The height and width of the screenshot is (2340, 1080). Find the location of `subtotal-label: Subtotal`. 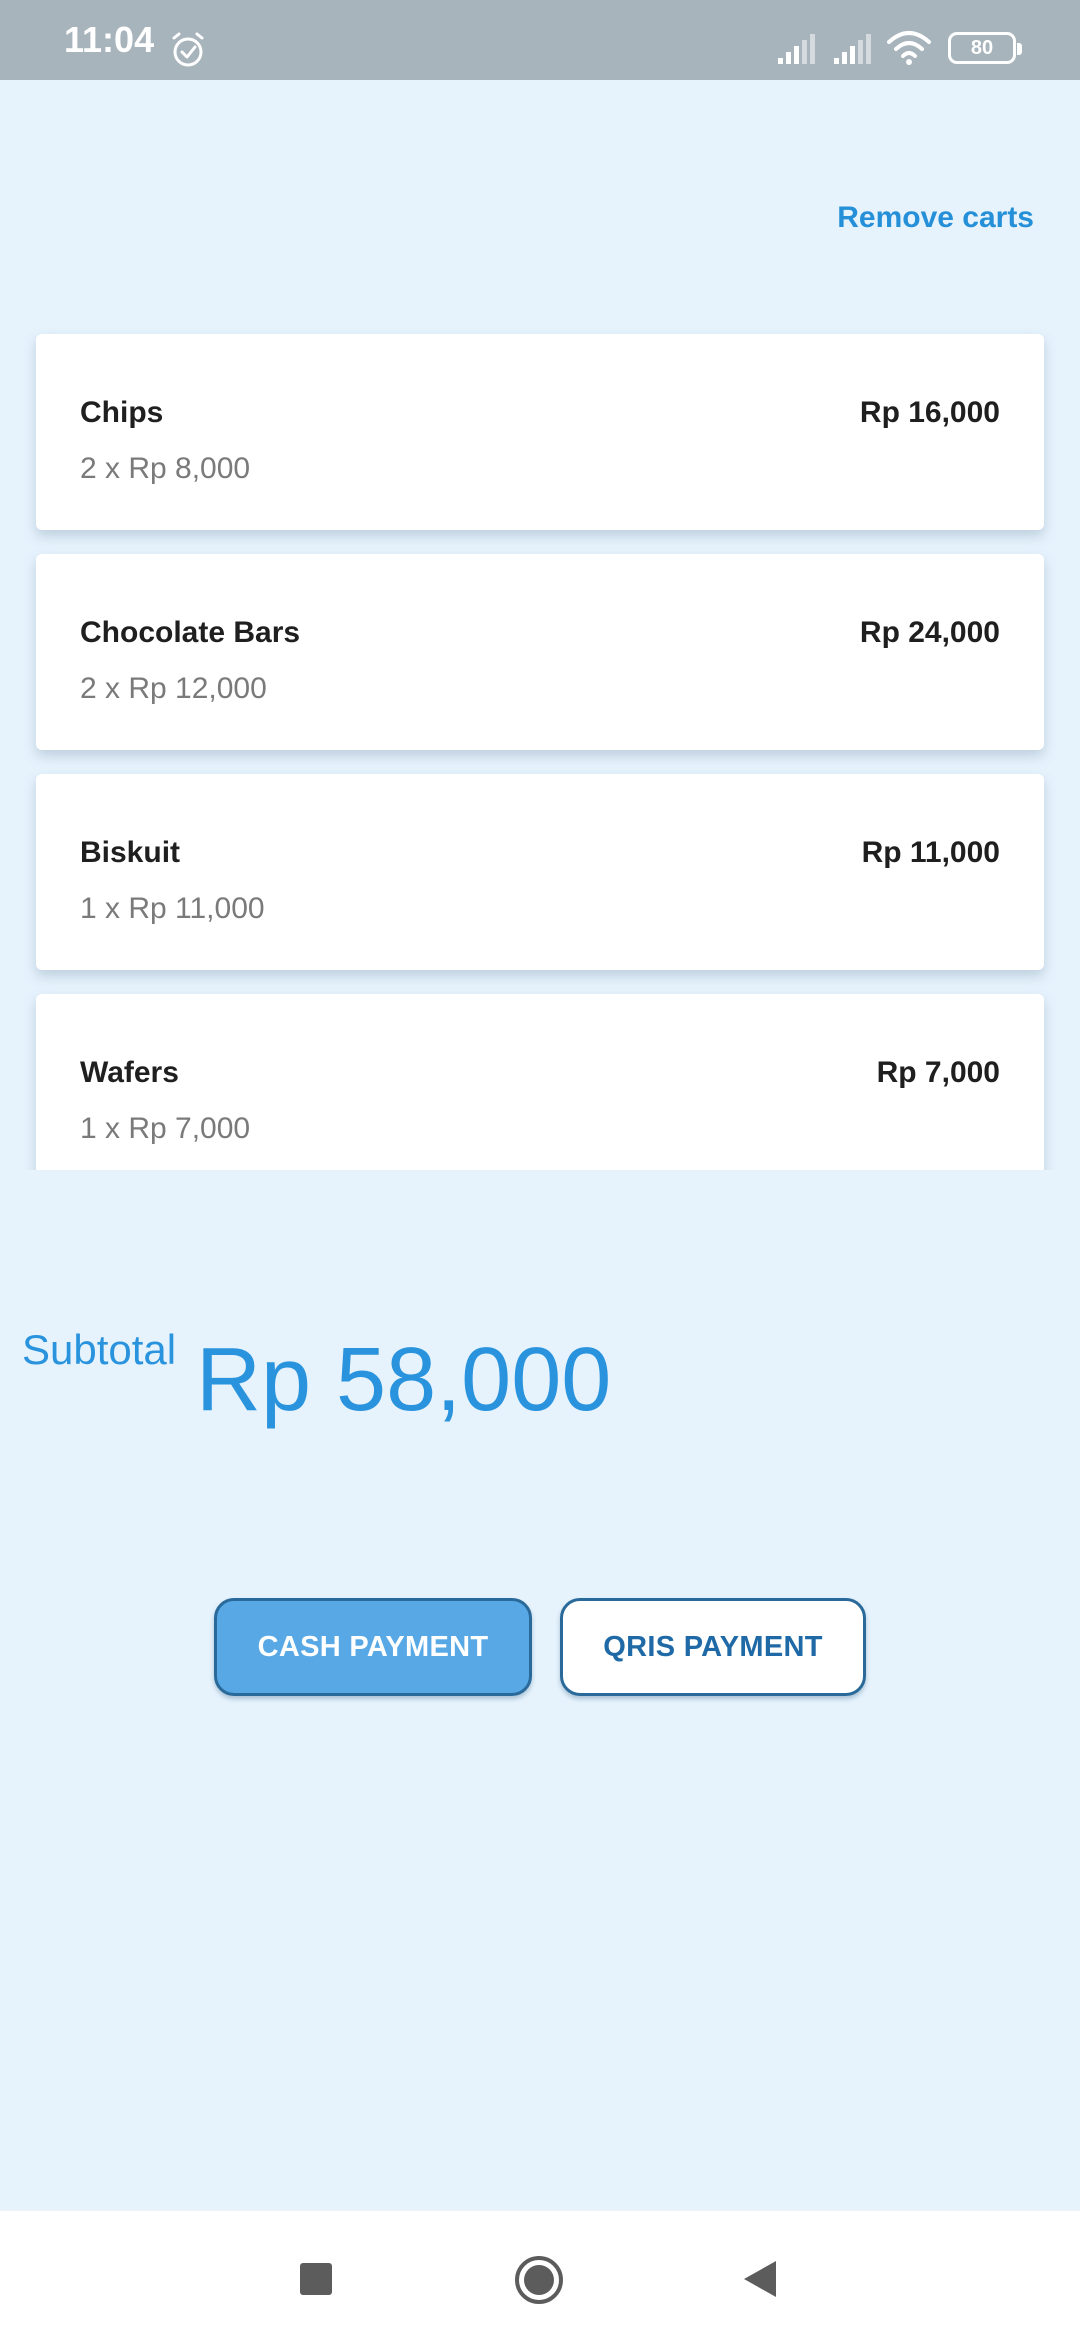

subtotal-label: Subtotal is located at coordinates (99, 1349).